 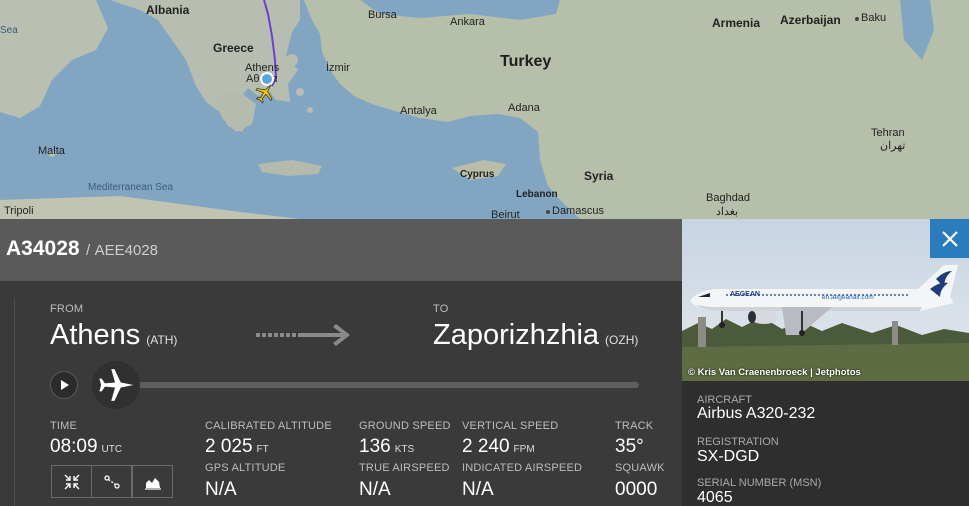 What do you see at coordinates (382, 15) in the screenshot?
I see `map-label-bursa: Bursa` at bounding box center [382, 15].